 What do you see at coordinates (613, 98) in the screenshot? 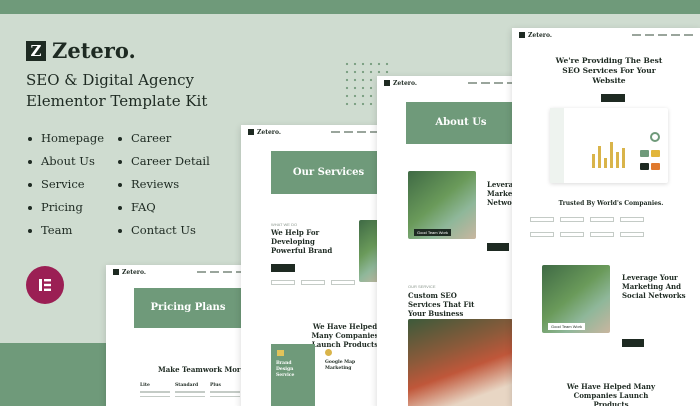
I see `hero-cta-button` at bounding box center [613, 98].